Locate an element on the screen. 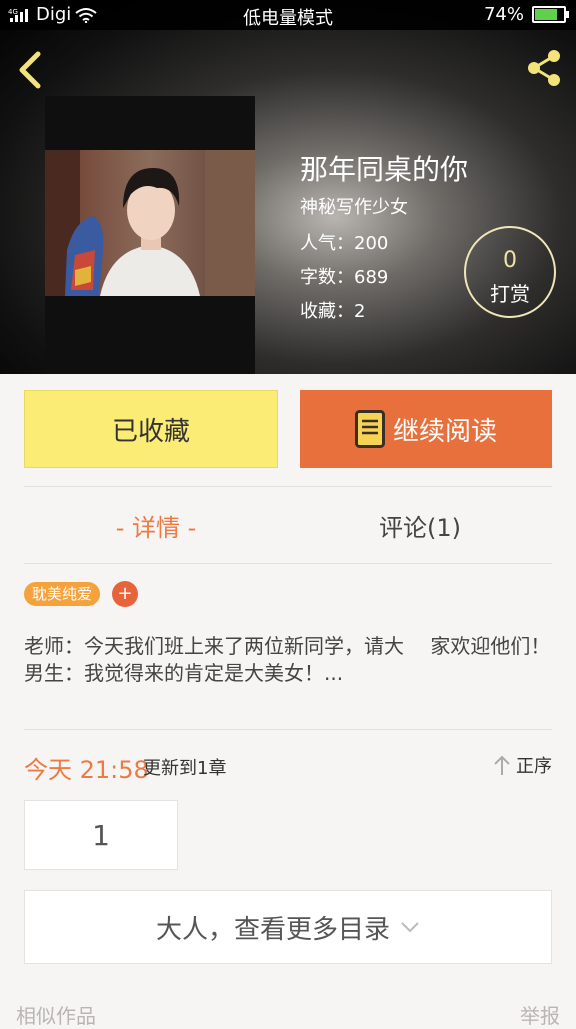 Image resolution: width=576 pixels, height=1029 pixels. chapter-page-button: 1 is located at coordinates (101, 835).